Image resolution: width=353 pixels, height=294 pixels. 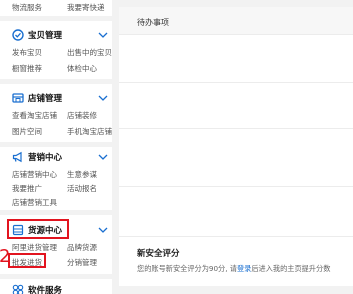 I want to click on sidebar-item-image-space: 图片空间, so click(x=27, y=131).